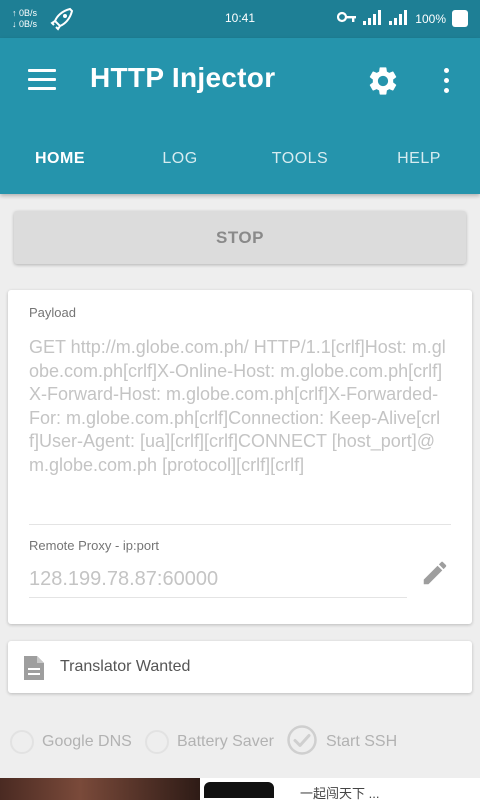 The width and height of the screenshot is (480, 800). Describe the element at coordinates (419, 159) in the screenshot. I see `tab-help: HELP` at that location.